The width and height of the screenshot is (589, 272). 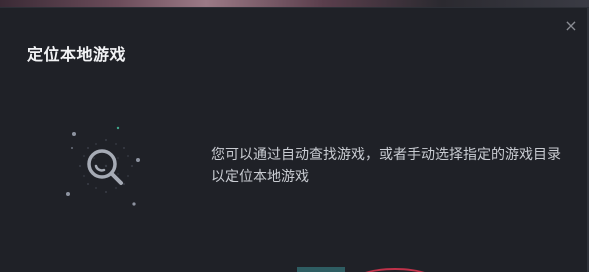 I want to click on search-magnifier-icon, so click(x=106, y=166).